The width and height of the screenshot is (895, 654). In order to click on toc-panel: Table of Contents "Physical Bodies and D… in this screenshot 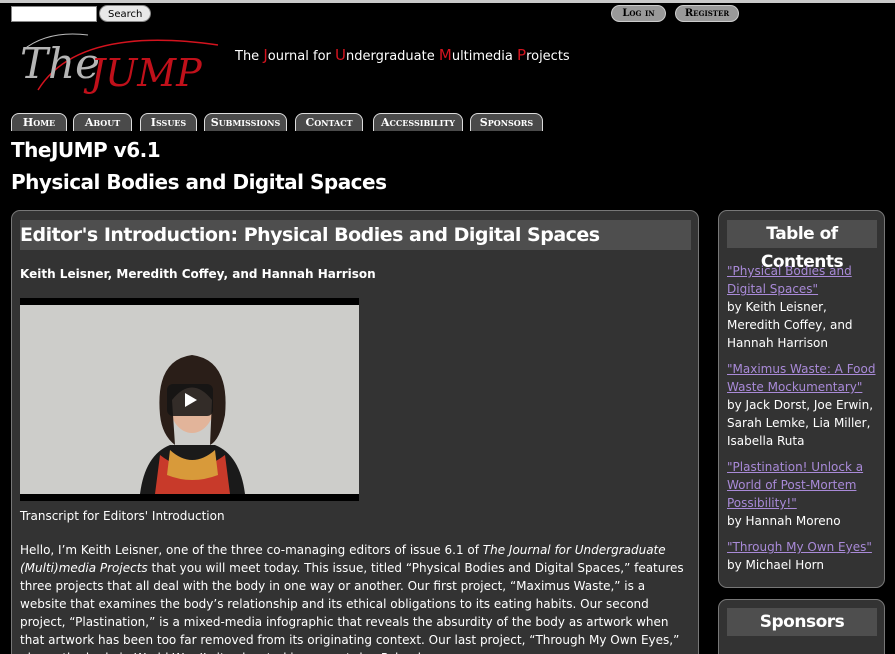, I will do `click(801, 399)`.